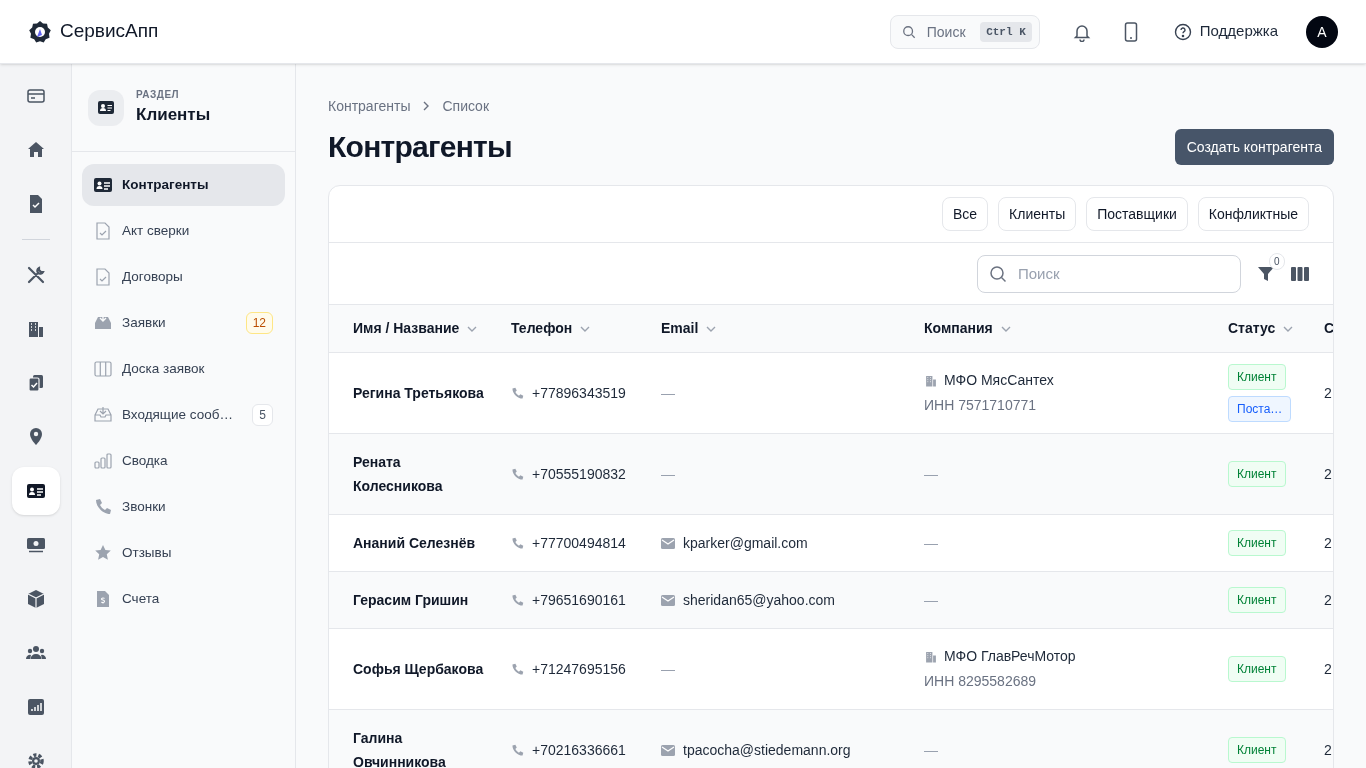 This screenshot has width=1366, height=768. Describe the element at coordinates (415, 543) in the screenshot. I see `table-cell-text: Ананий Селезнёв` at that location.